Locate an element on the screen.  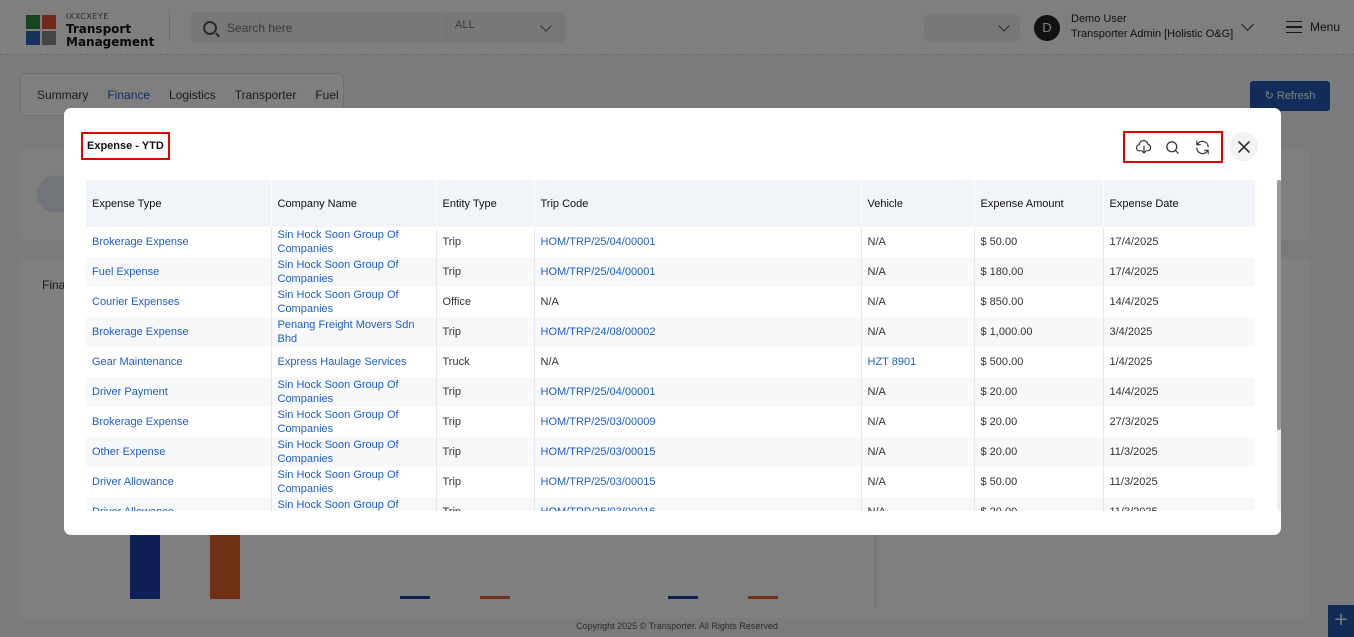
trip-code-cell: HOM/TRP/25/03/00009 is located at coordinates (698, 422).